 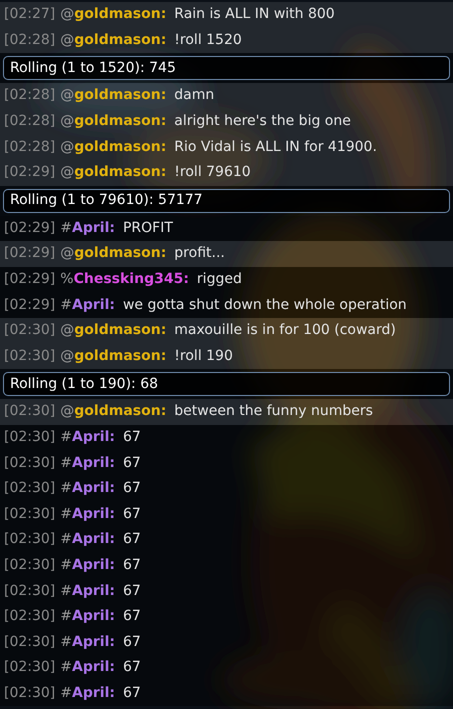 I want to click on message-text: Rain is ALL IN with 800, so click(x=254, y=14).